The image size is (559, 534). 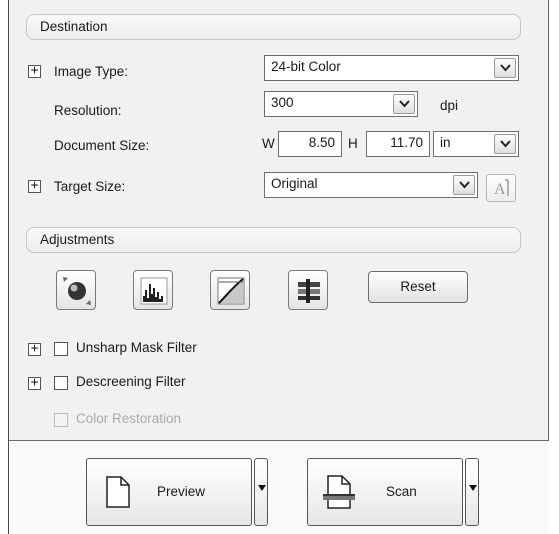 I want to click on histogram-icon, so click(x=154, y=291).